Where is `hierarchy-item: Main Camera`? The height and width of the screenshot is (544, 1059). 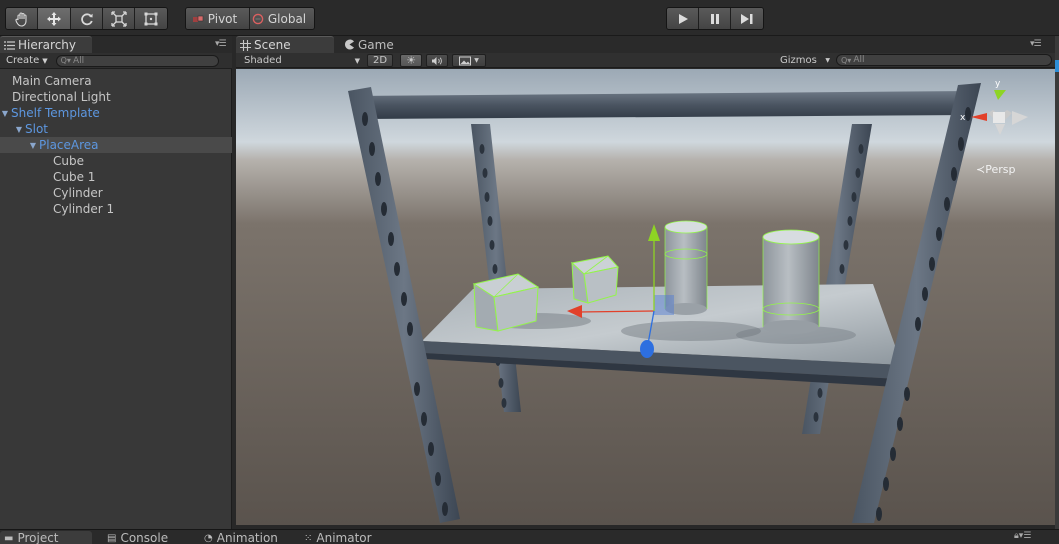
hierarchy-item: Main Camera is located at coordinates (116, 81).